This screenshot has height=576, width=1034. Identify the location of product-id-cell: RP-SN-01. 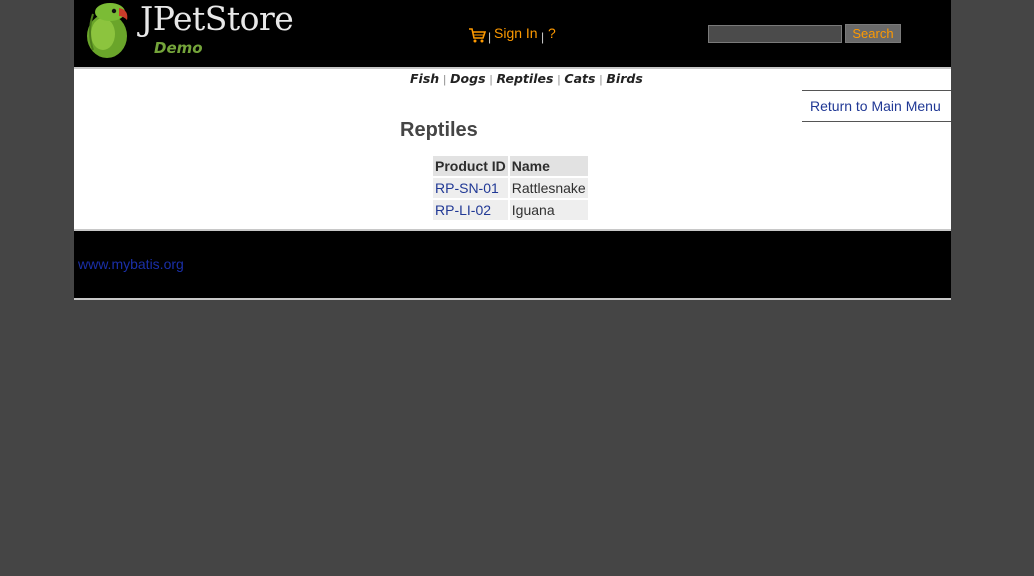
(470, 188).